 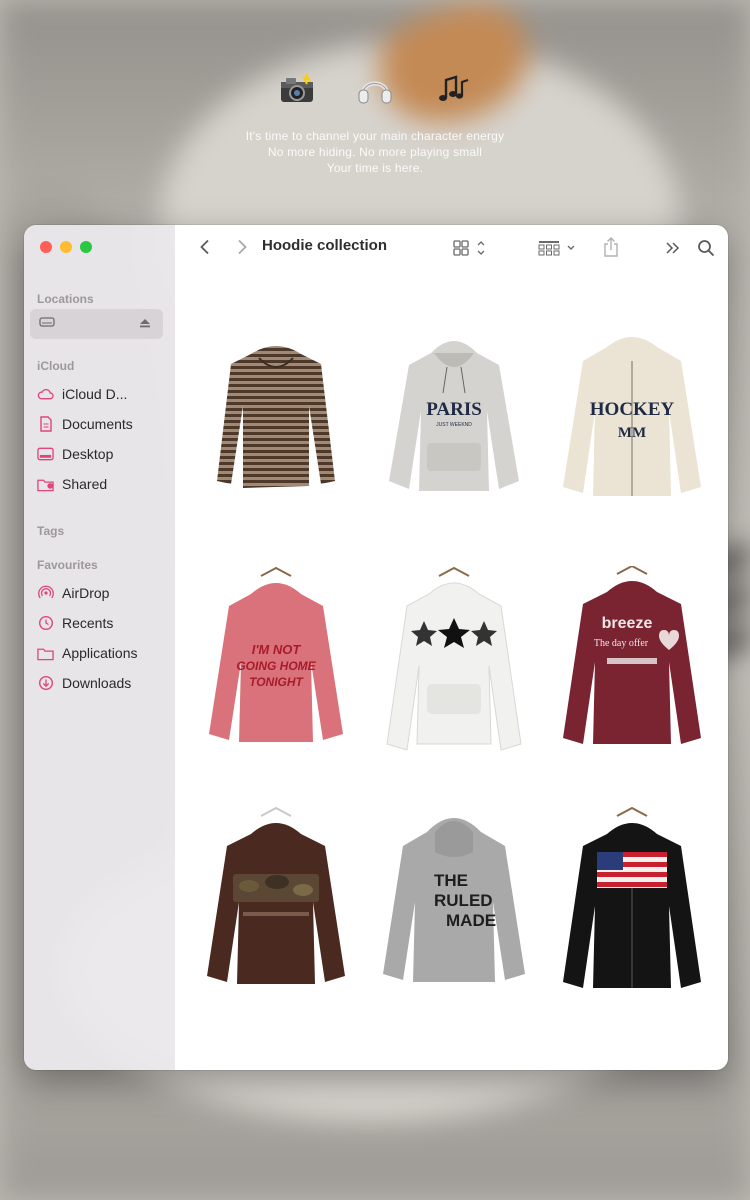 What do you see at coordinates (47, 324) in the screenshot?
I see `hard-drive-icon` at bounding box center [47, 324].